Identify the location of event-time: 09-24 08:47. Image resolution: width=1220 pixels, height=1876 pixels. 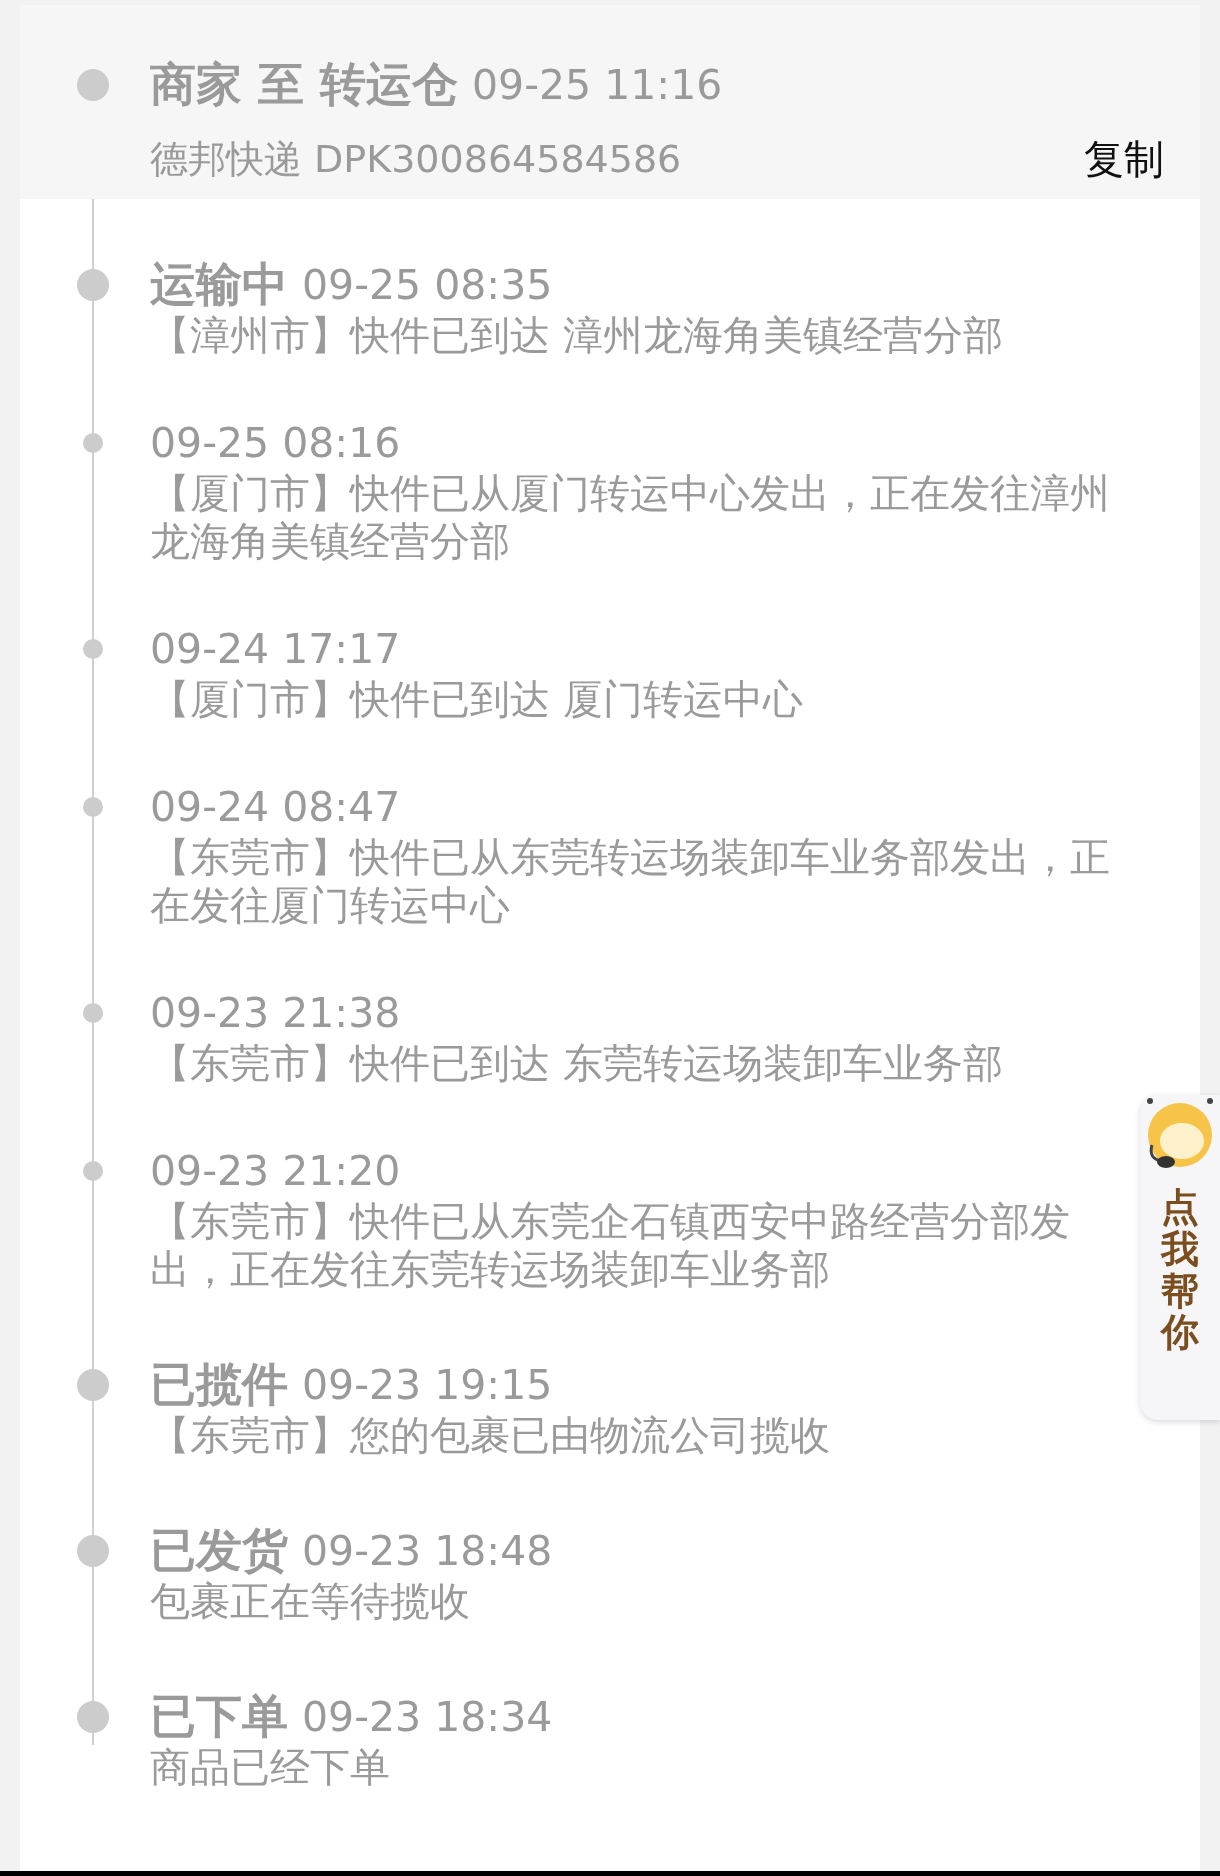
(275, 807).